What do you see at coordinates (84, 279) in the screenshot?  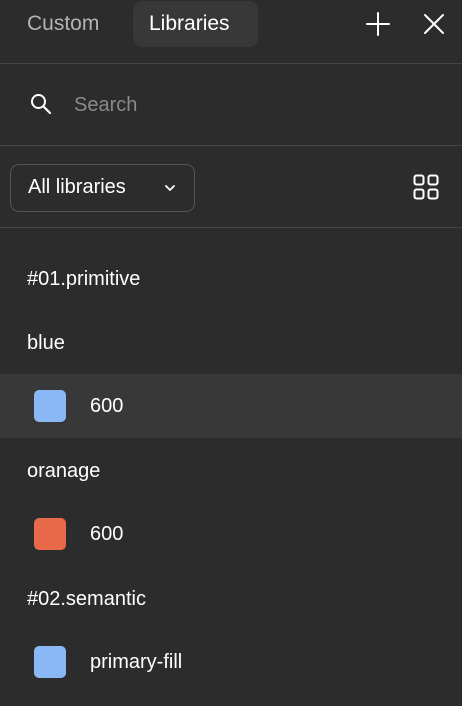 I see `library-heading: #01.primitive` at bounding box center [84, 279].